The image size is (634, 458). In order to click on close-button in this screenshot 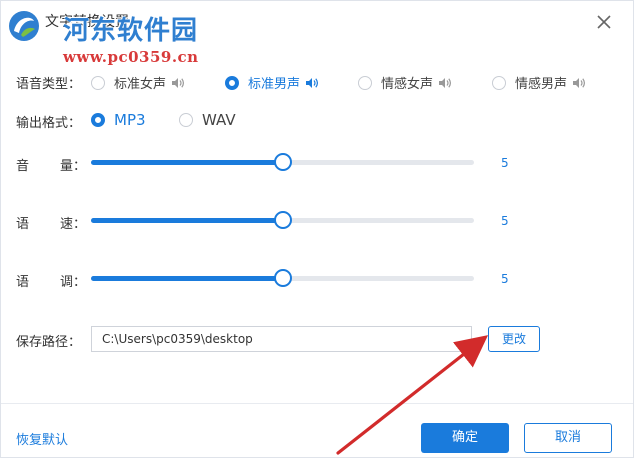, I will do `click(604, 22)`.